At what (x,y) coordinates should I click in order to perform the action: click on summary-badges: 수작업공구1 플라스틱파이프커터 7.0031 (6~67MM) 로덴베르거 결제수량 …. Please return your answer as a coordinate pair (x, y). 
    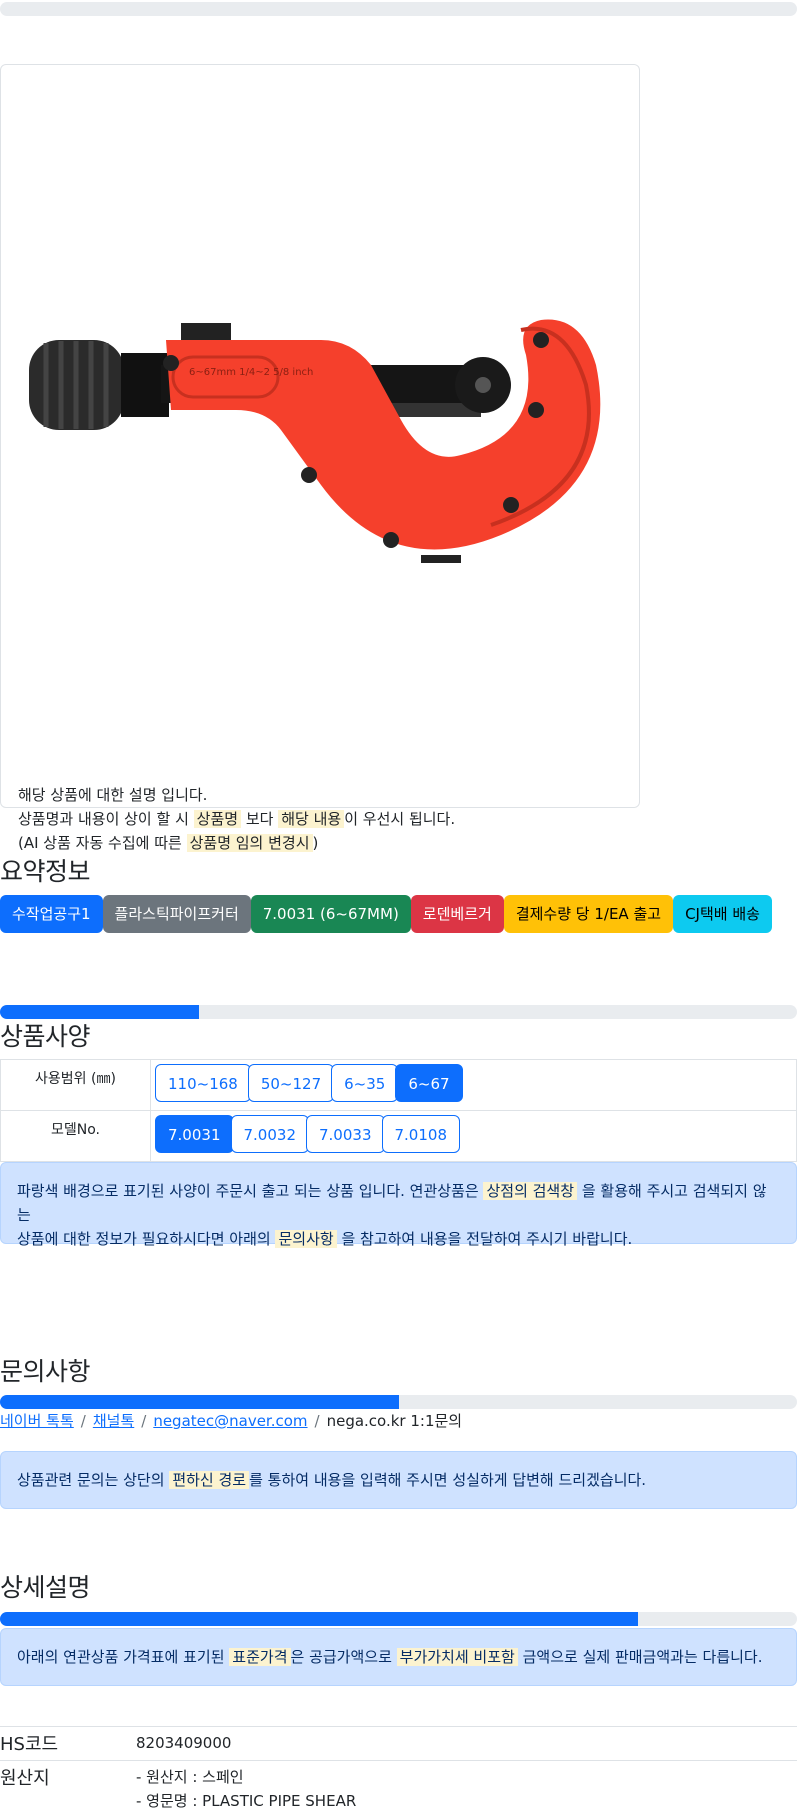
    Looking at the image, I should click on (386, 914).